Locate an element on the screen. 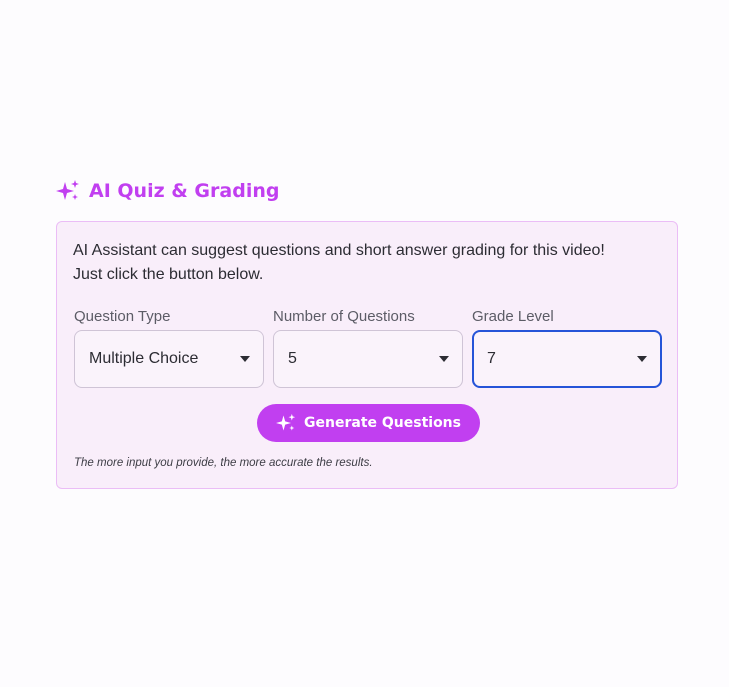 The image size is (729, 687). grade-level-select: 7 is located at coordinates (567, 359).